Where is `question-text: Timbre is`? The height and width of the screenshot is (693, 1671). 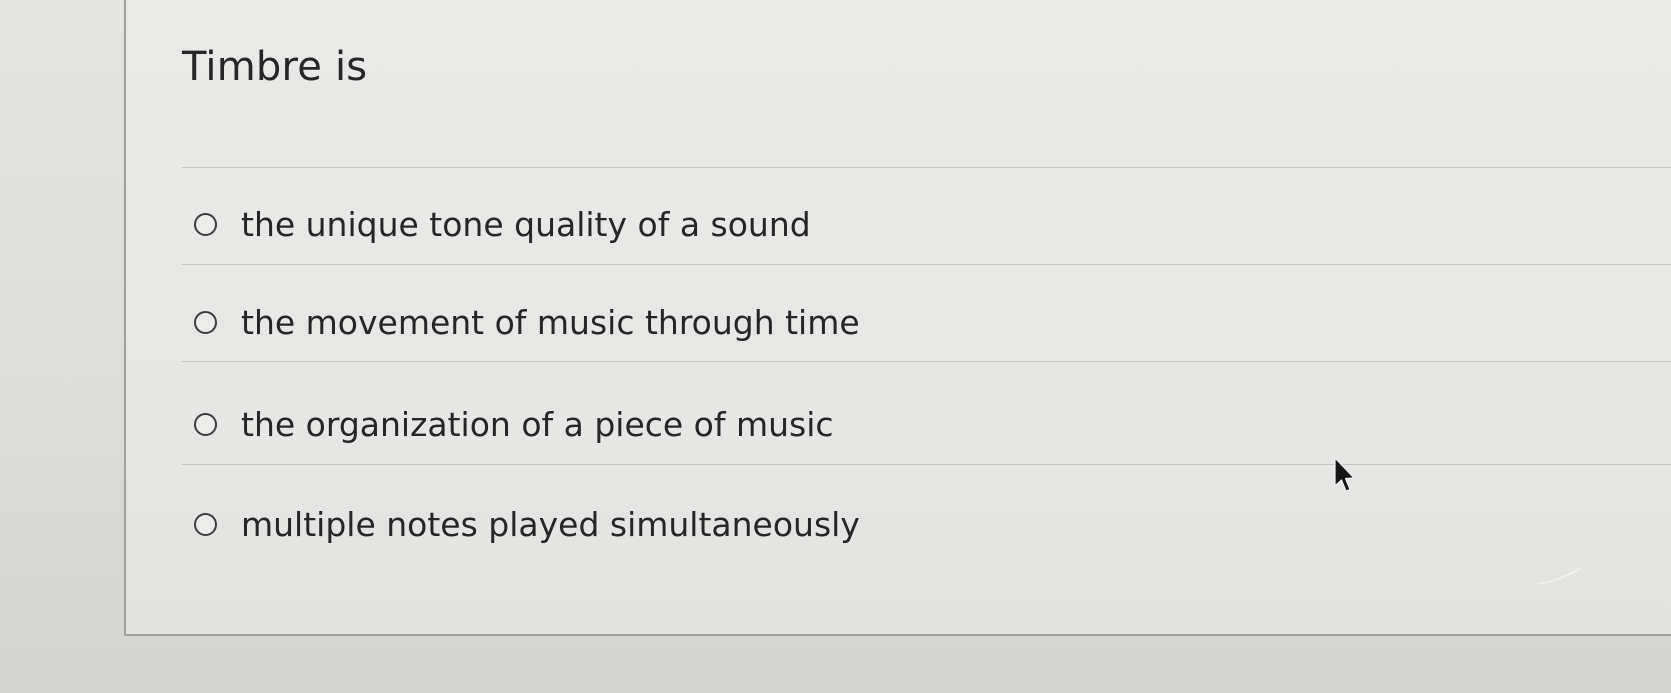
question-text: Timbre is is located at coordinates (275, 67).